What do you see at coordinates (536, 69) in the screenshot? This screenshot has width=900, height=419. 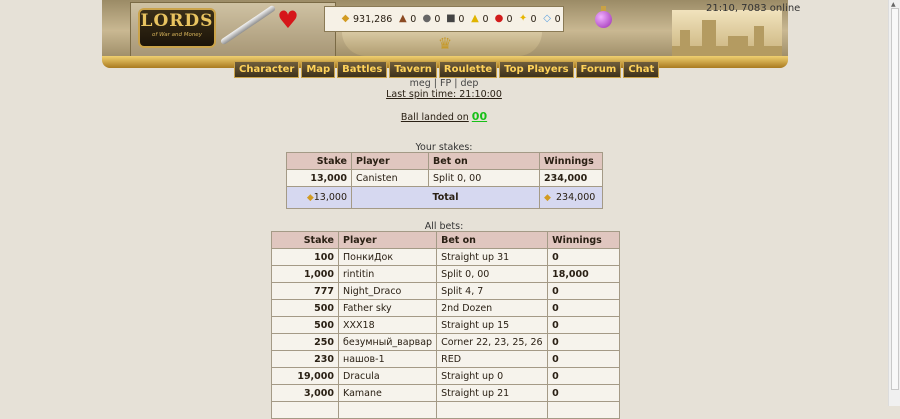 I see `nav-top-players: Top Players` at bounding box center [536, 69].